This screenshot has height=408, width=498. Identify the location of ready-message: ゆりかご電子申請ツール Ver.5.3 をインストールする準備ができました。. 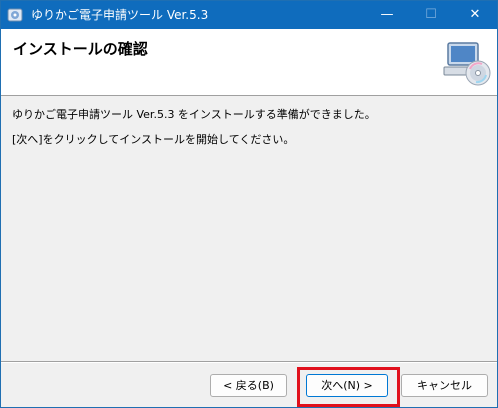
(194, 114).